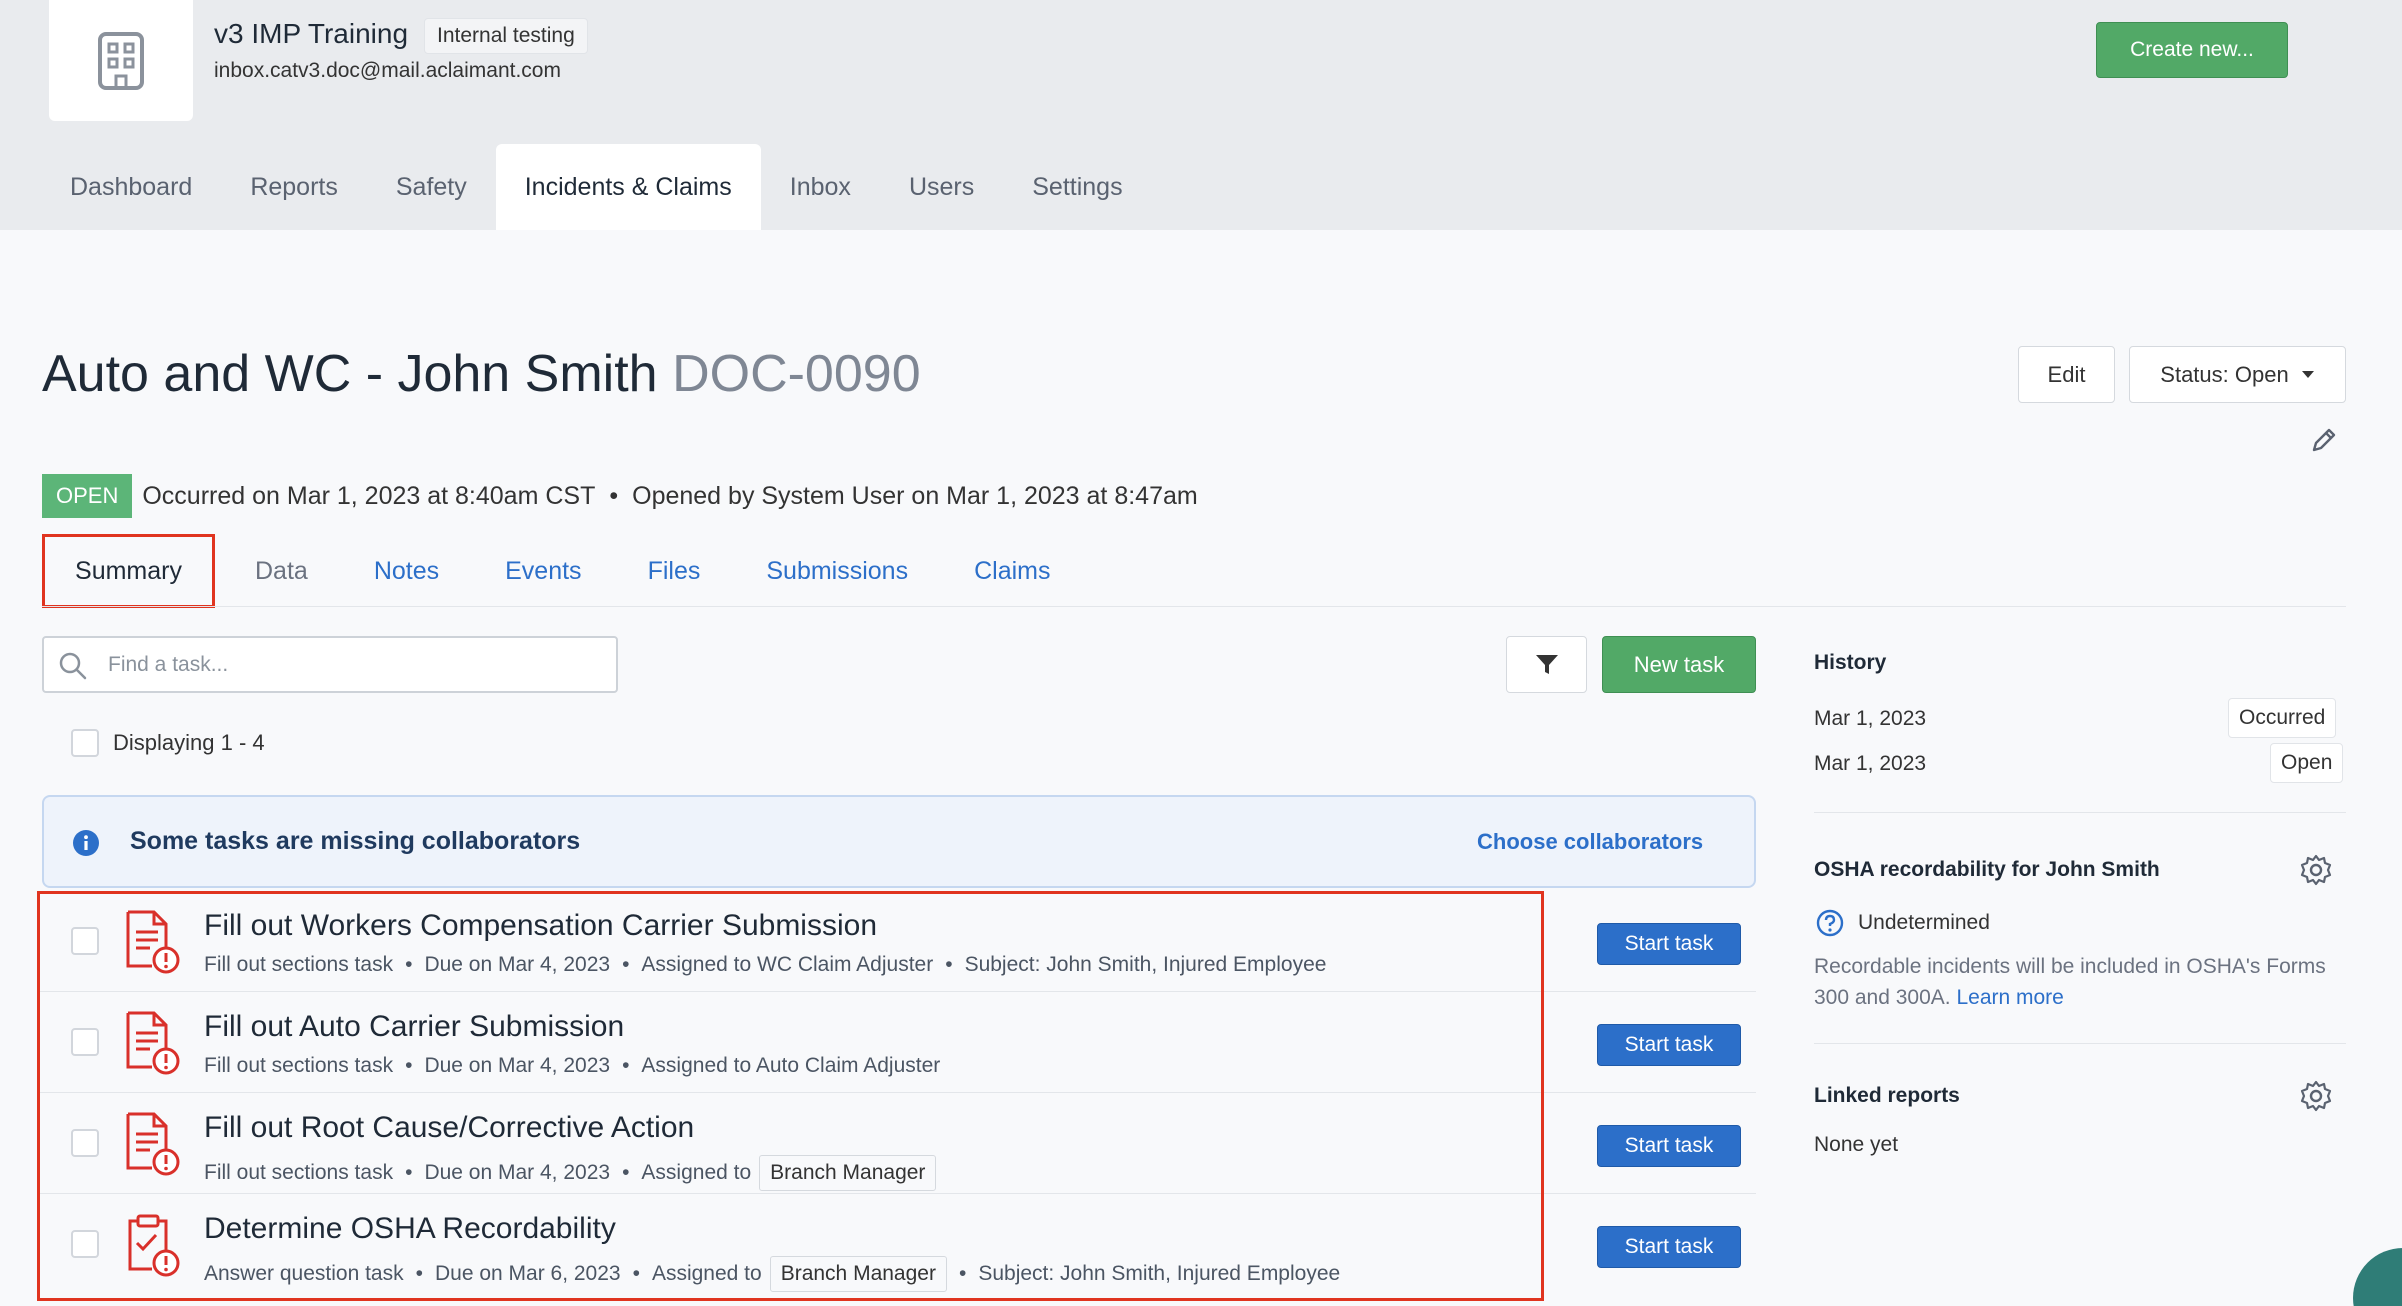  What do you see at coordinates (431, 187) in the screenshot?
I see `nav-safety: Safety` at bounding box center [431, 187].